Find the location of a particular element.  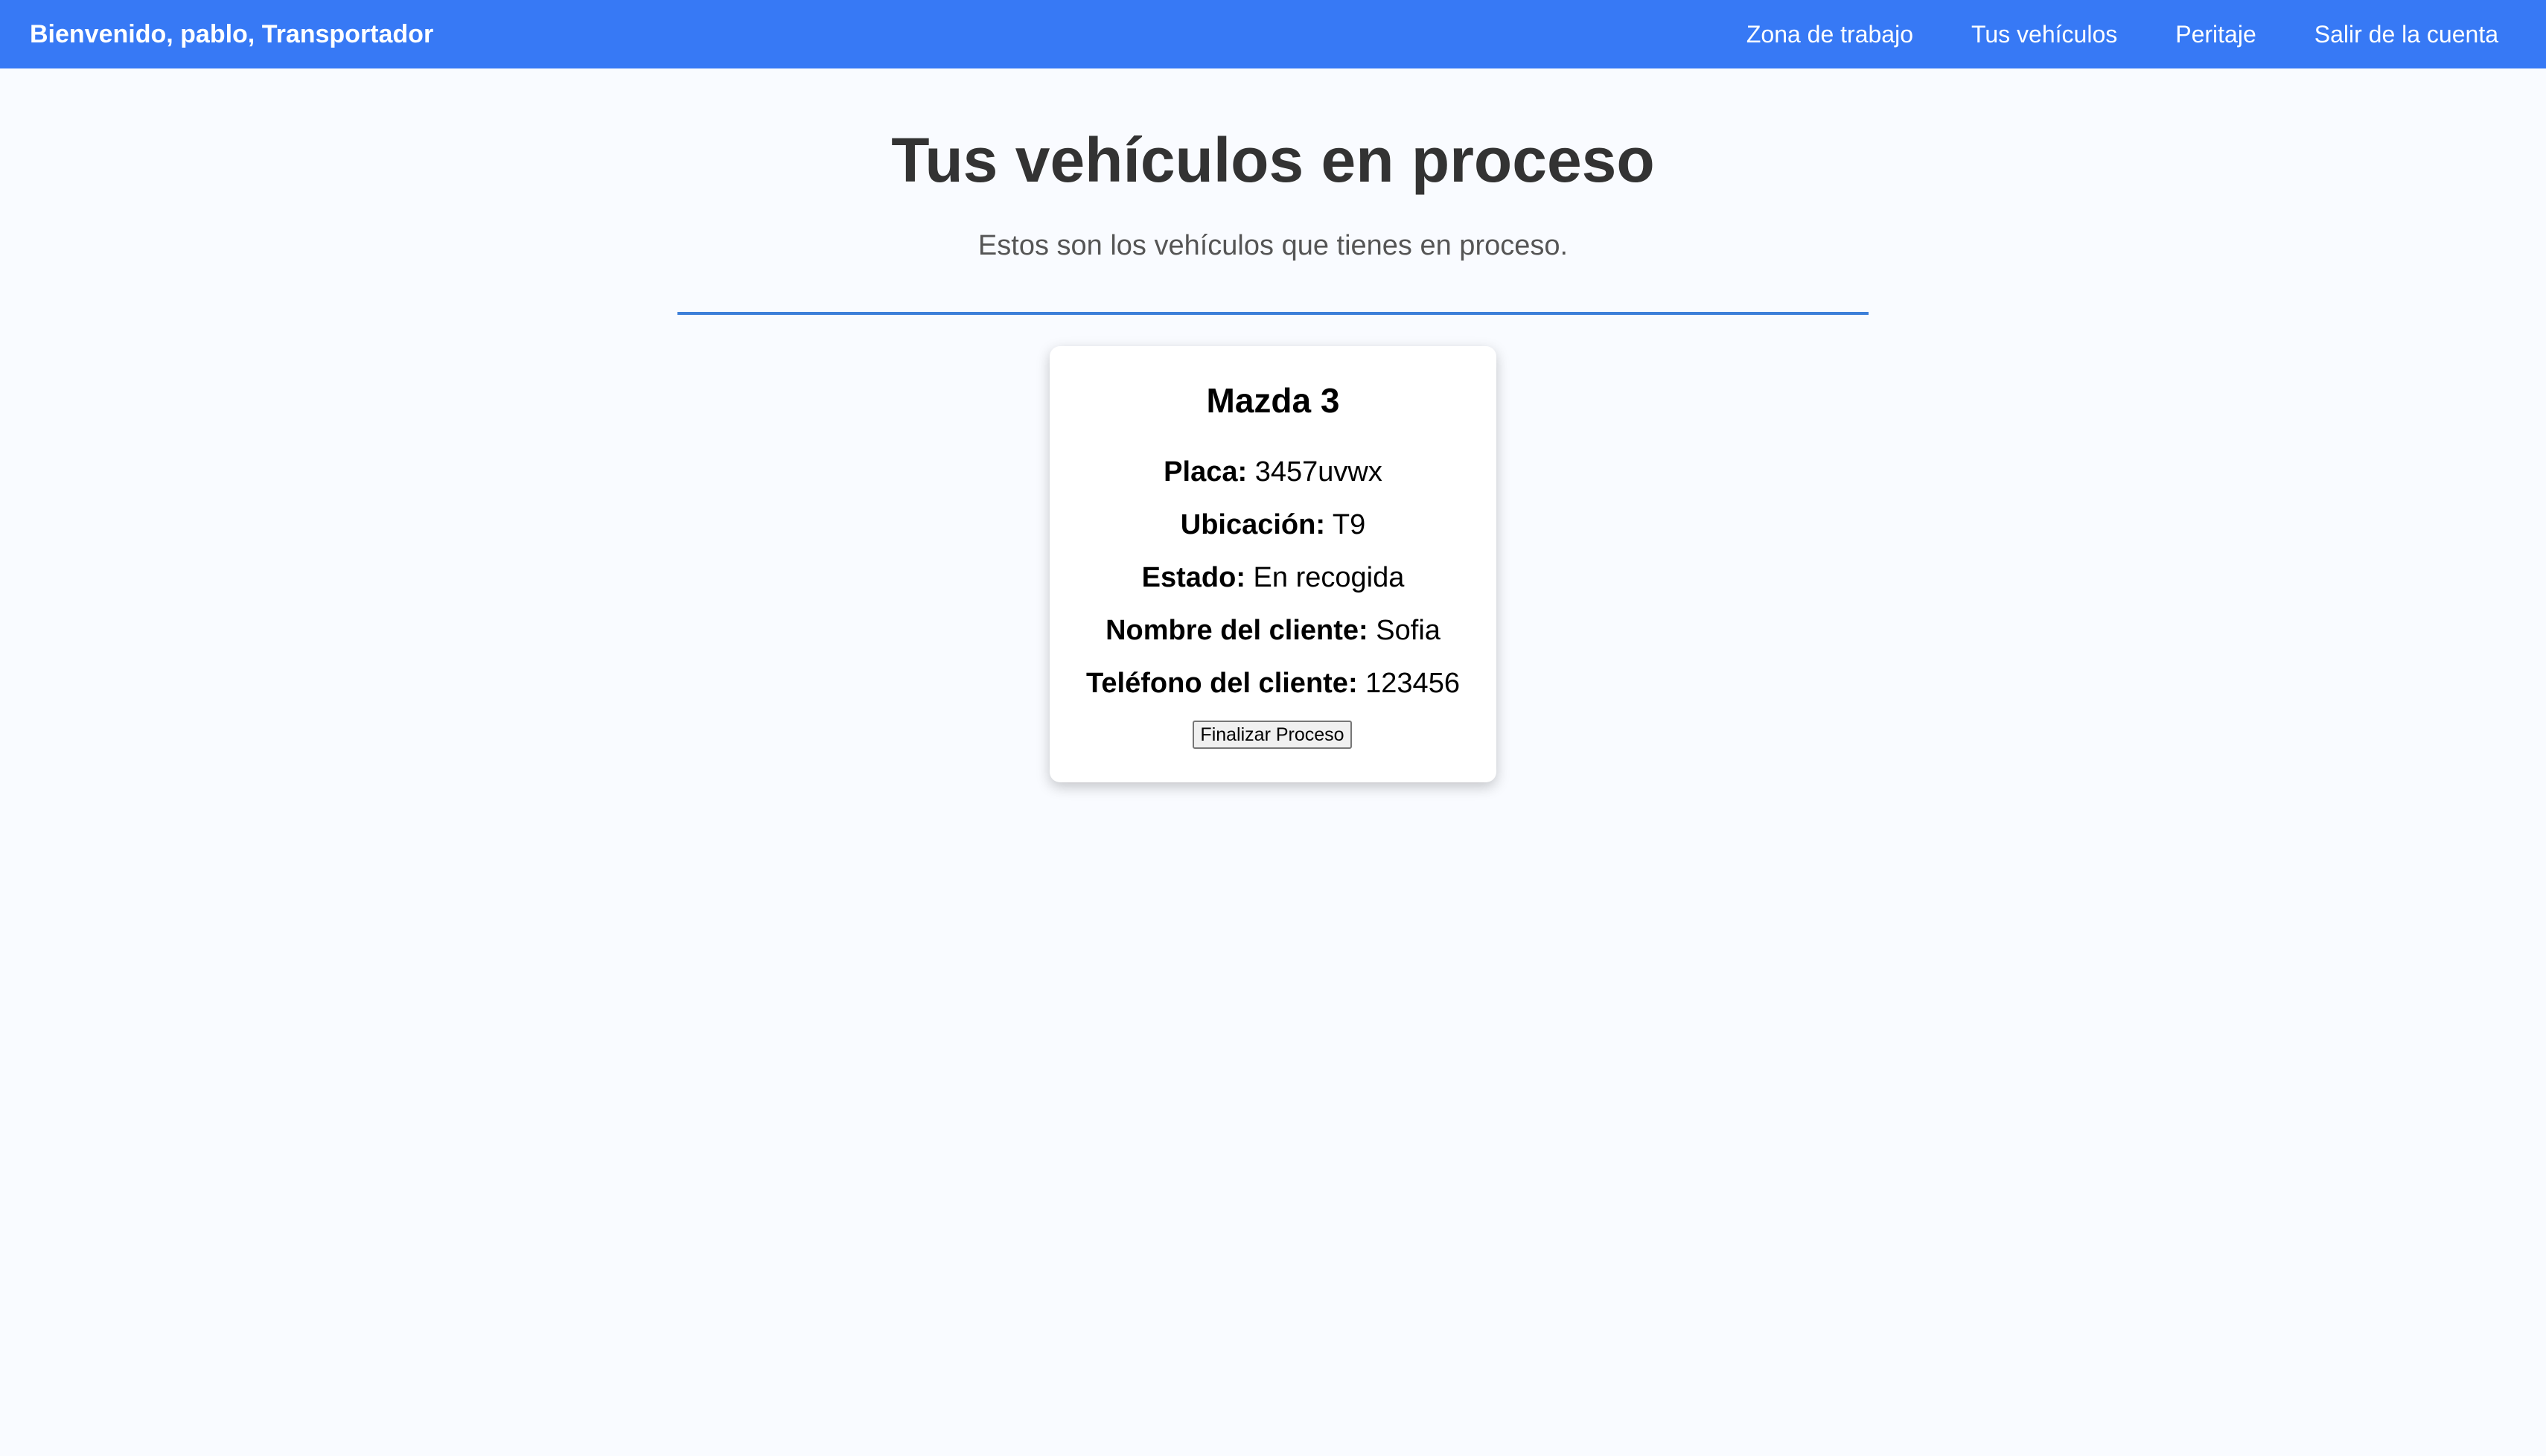

client-name-label: Nombre del cliente: is located at coordinates (1237, 630).